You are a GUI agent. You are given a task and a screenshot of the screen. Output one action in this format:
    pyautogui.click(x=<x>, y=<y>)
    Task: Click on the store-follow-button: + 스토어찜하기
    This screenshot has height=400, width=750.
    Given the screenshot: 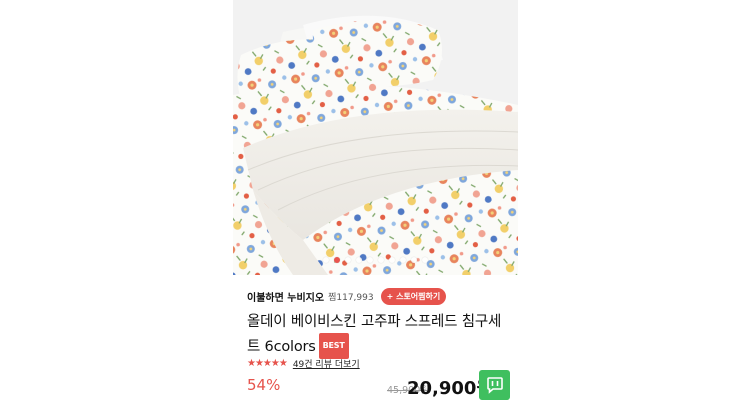 What is the action you would take?
    pyautogui.click(x=413, y=296)
    